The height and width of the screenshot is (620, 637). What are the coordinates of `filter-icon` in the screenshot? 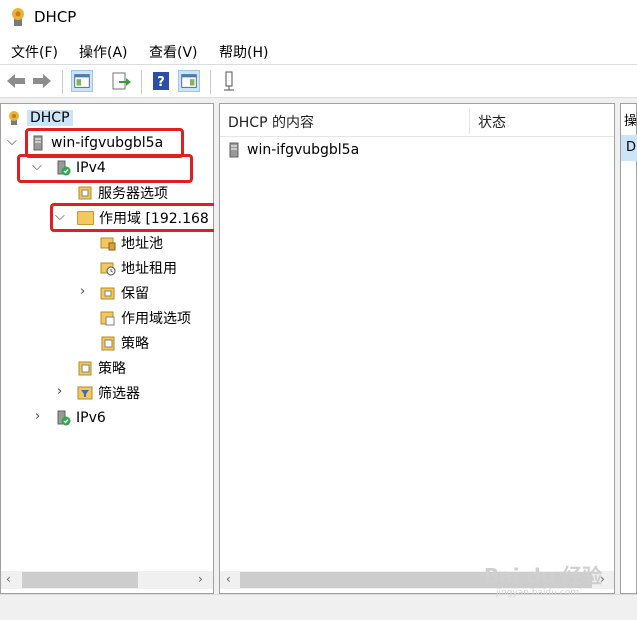 It's located at (85, 393).